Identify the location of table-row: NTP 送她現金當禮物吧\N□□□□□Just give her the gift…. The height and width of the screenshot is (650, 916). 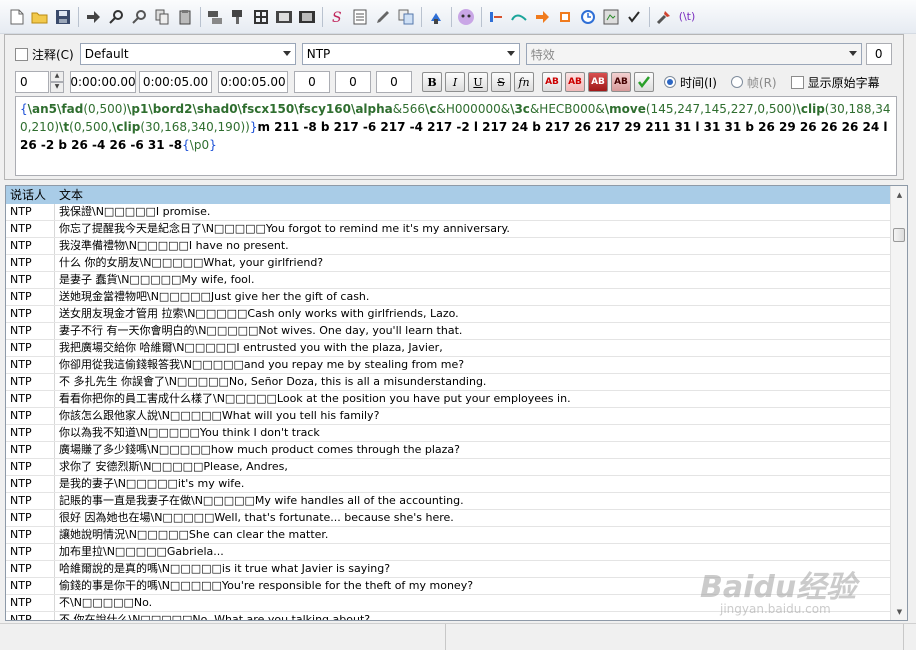
(448, 297).